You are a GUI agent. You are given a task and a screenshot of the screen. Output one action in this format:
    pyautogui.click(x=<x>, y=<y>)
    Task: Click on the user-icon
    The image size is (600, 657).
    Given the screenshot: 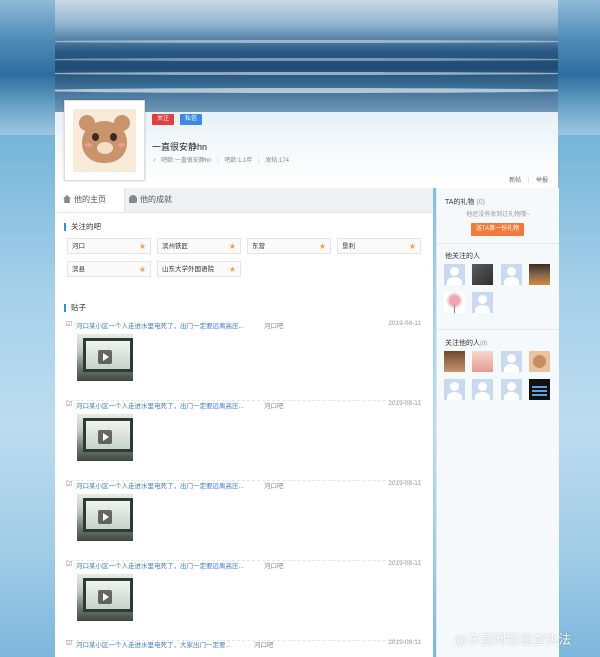 What is the action you would take?
    pyautogui.click(x=133, y=199)
    